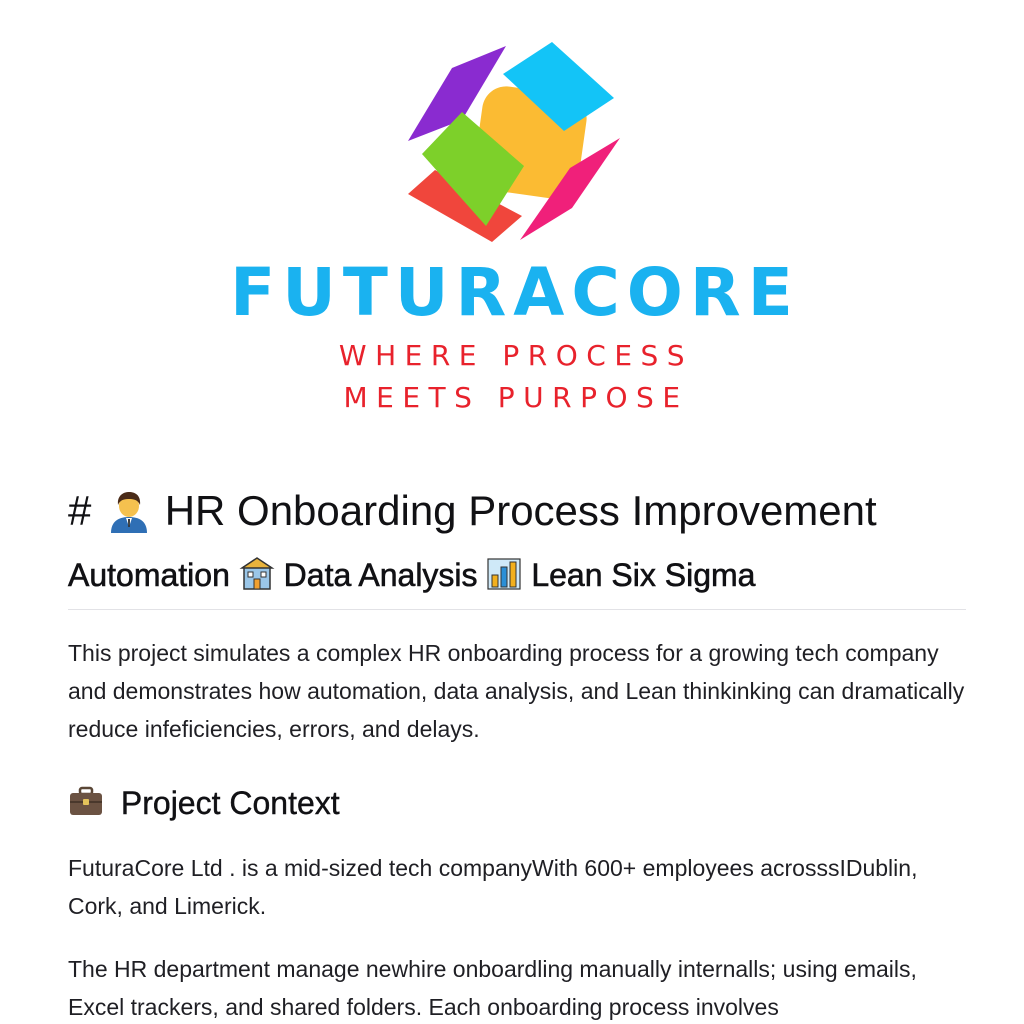 The image size is (1024, 1024). I want to click on brand-wordmark: FUTURACORE, so click(515, 292).